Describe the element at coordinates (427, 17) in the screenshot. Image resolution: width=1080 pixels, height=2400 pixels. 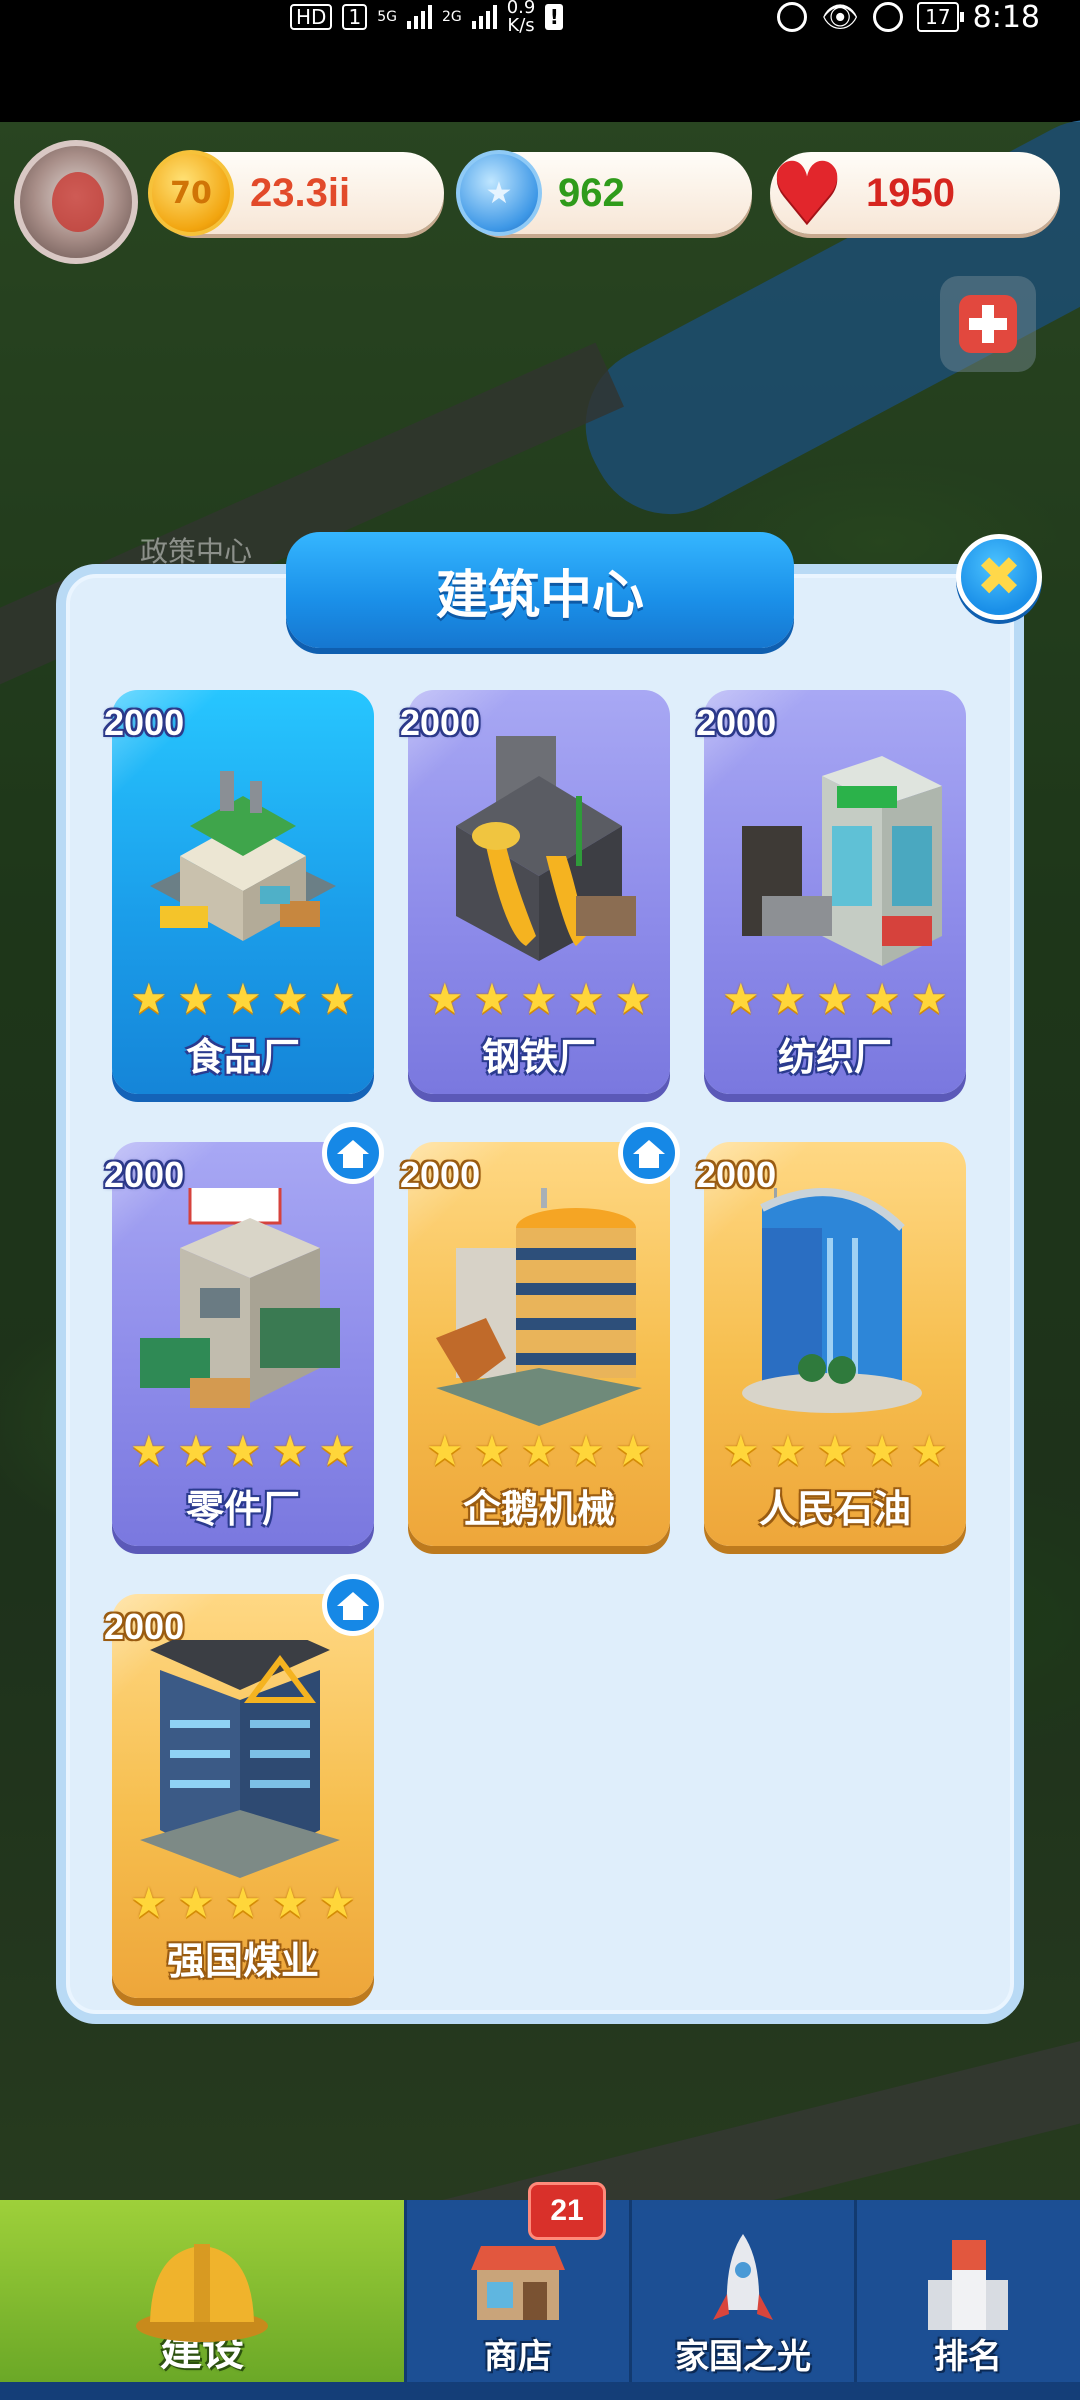
I see `status-left: HD 1 5G 2G 0.9 K/s !` at that location.